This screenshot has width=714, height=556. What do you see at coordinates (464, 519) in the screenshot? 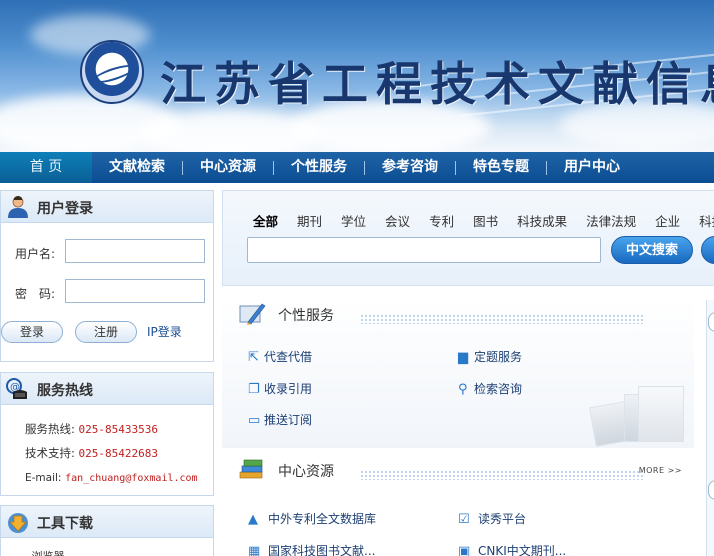
I see `checklist-icon: ☑` at bounding box center [464, 519].